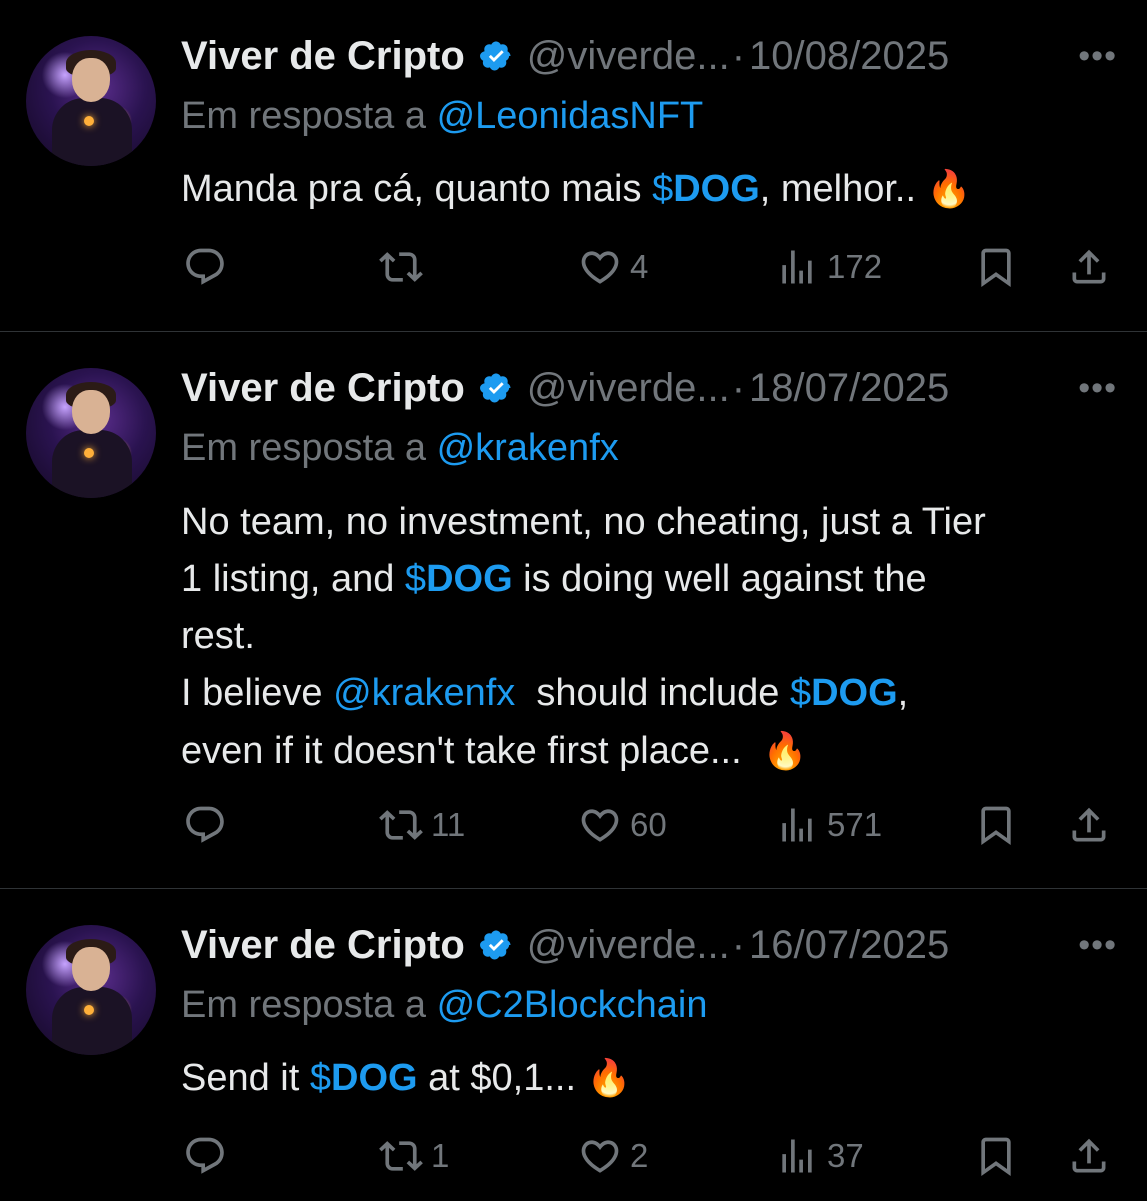 The height and width of the screenshot is (1201, 1147). What do you see at coordinates (719, 579) in the screenshot?
I see `text-segment: is doing well against the` at bounding box center [719, 579].